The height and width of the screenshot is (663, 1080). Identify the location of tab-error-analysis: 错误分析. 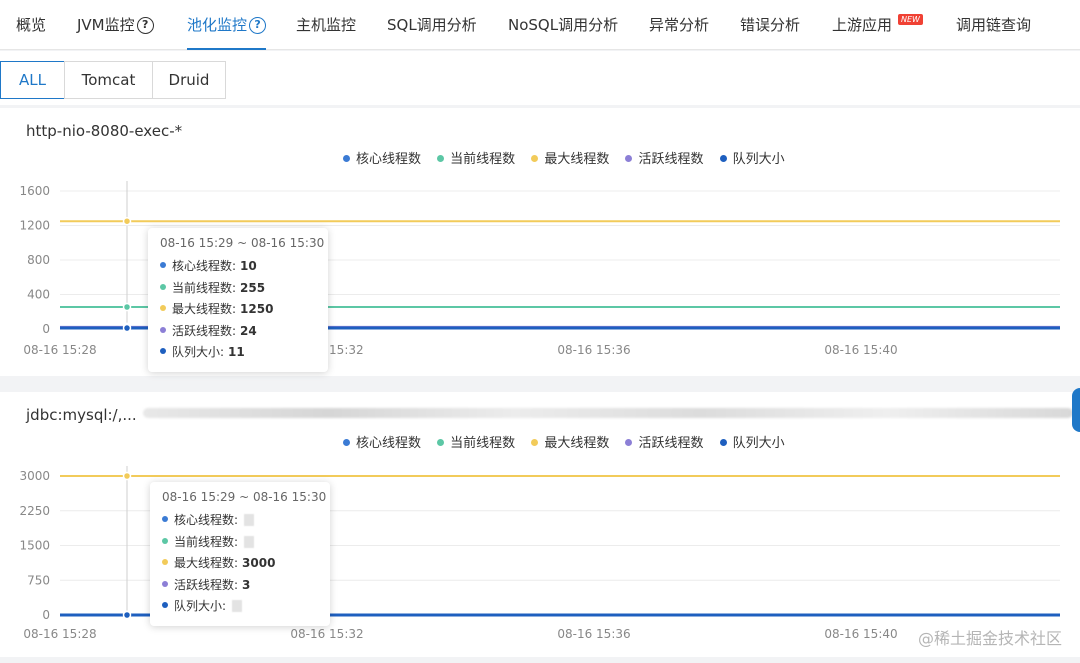
(770, 25).